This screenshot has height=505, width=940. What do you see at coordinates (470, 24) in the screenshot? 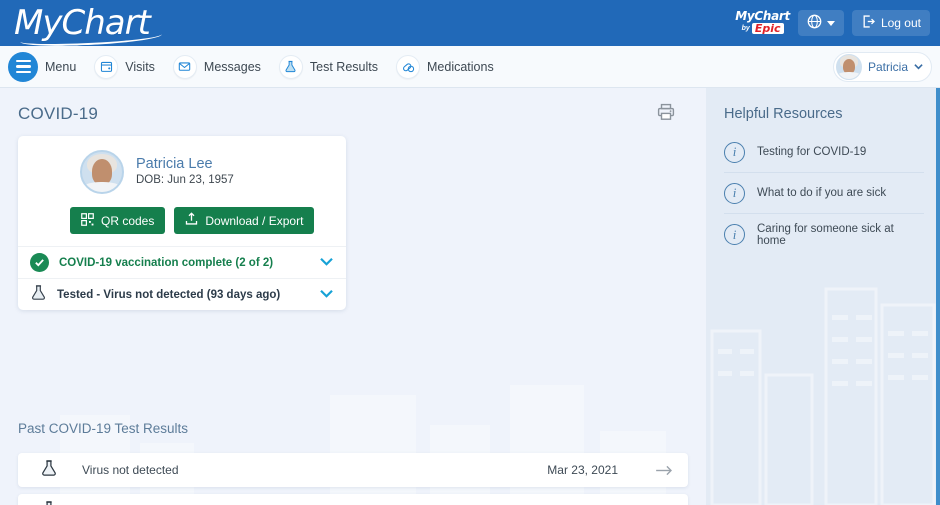
I see `top-header-bar: MyChart MyChart by Epic Log out` at bounding box center [470, 24].